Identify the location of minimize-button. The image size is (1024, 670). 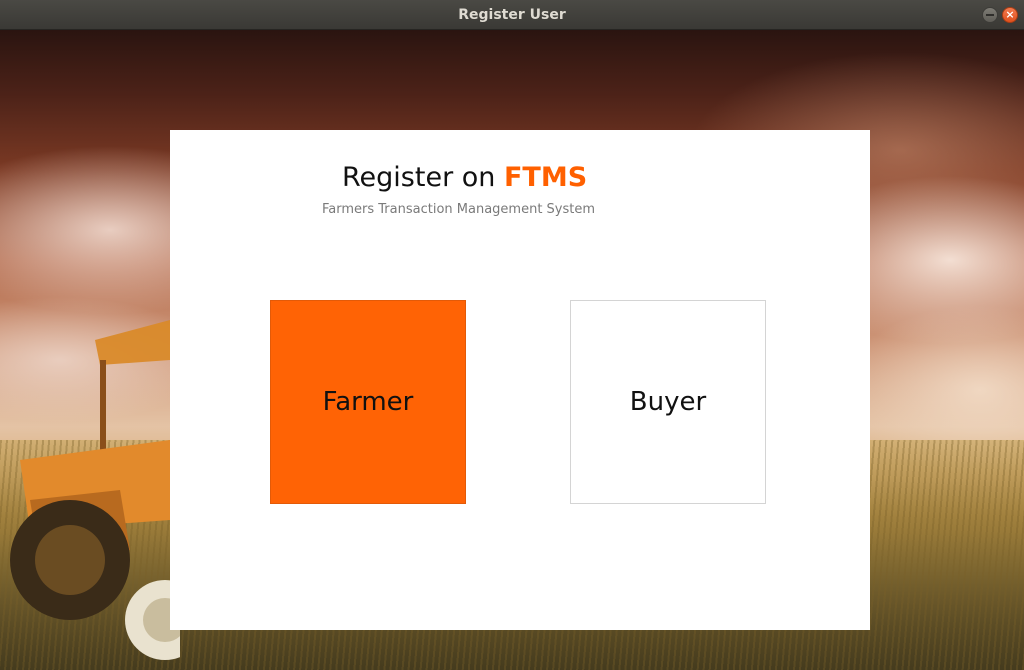
(990, 15).